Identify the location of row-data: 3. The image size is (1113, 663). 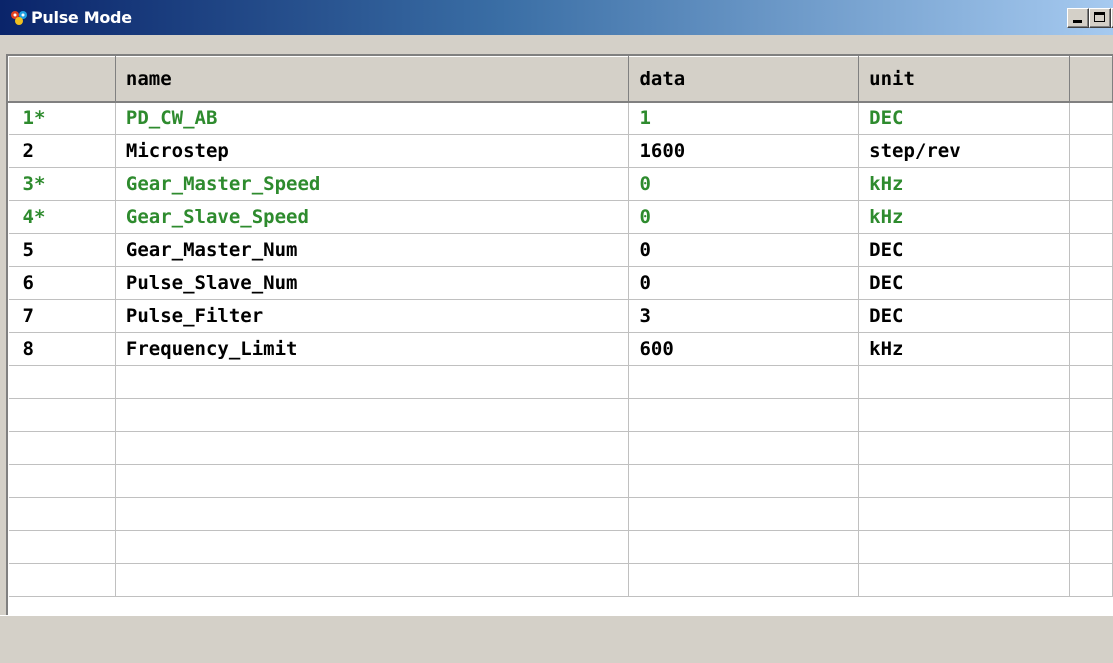
(744, 316).